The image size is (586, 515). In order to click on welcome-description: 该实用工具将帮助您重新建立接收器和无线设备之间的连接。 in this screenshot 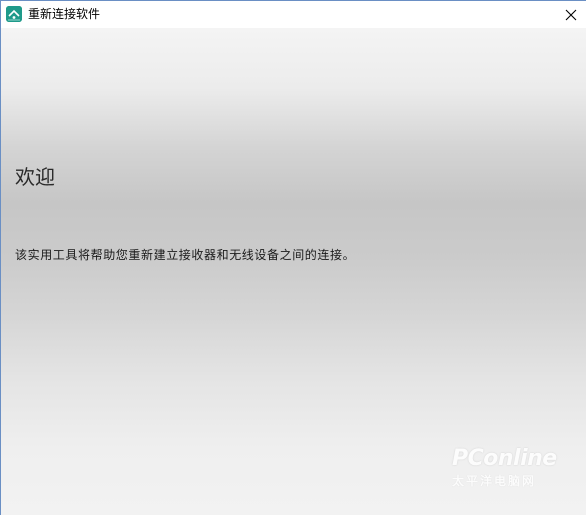, I will do `click(185, 255)`.